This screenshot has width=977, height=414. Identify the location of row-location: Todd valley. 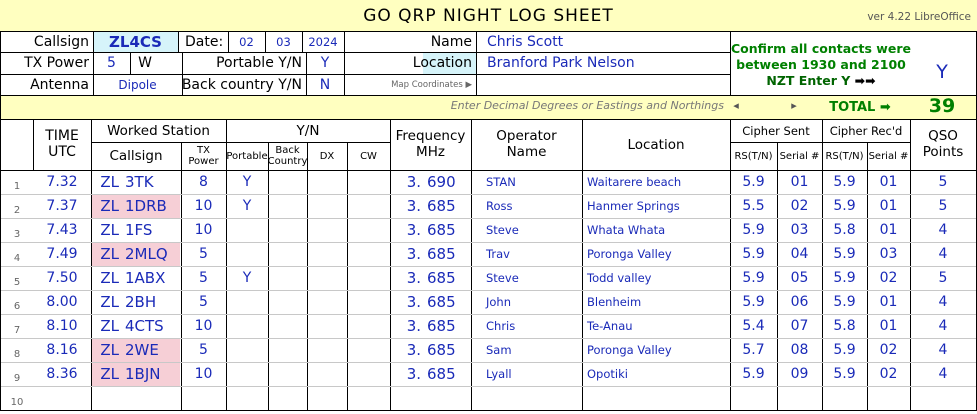
(656, 278).